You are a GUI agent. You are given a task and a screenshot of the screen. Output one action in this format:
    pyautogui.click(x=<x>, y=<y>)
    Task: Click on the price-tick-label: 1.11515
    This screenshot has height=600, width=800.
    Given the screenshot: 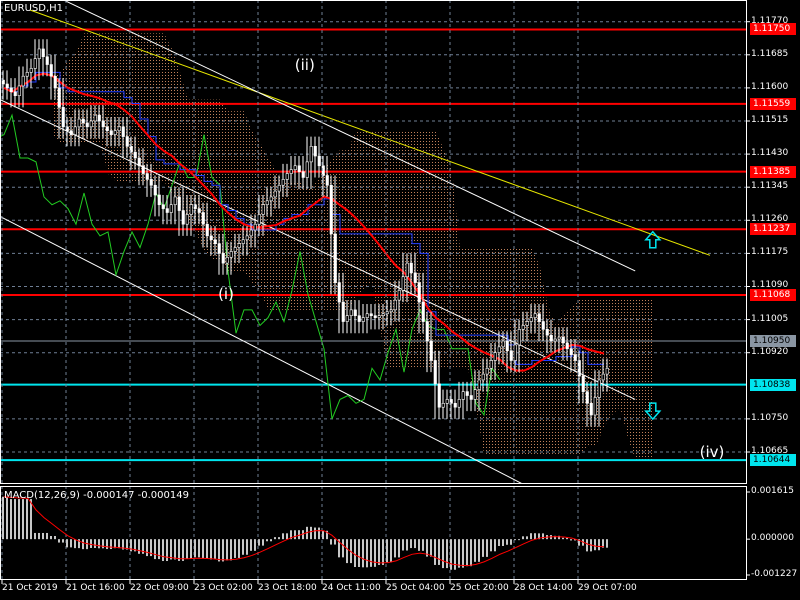 What is the action you would take?
    pyautogui.click(x=770, y=119)
    